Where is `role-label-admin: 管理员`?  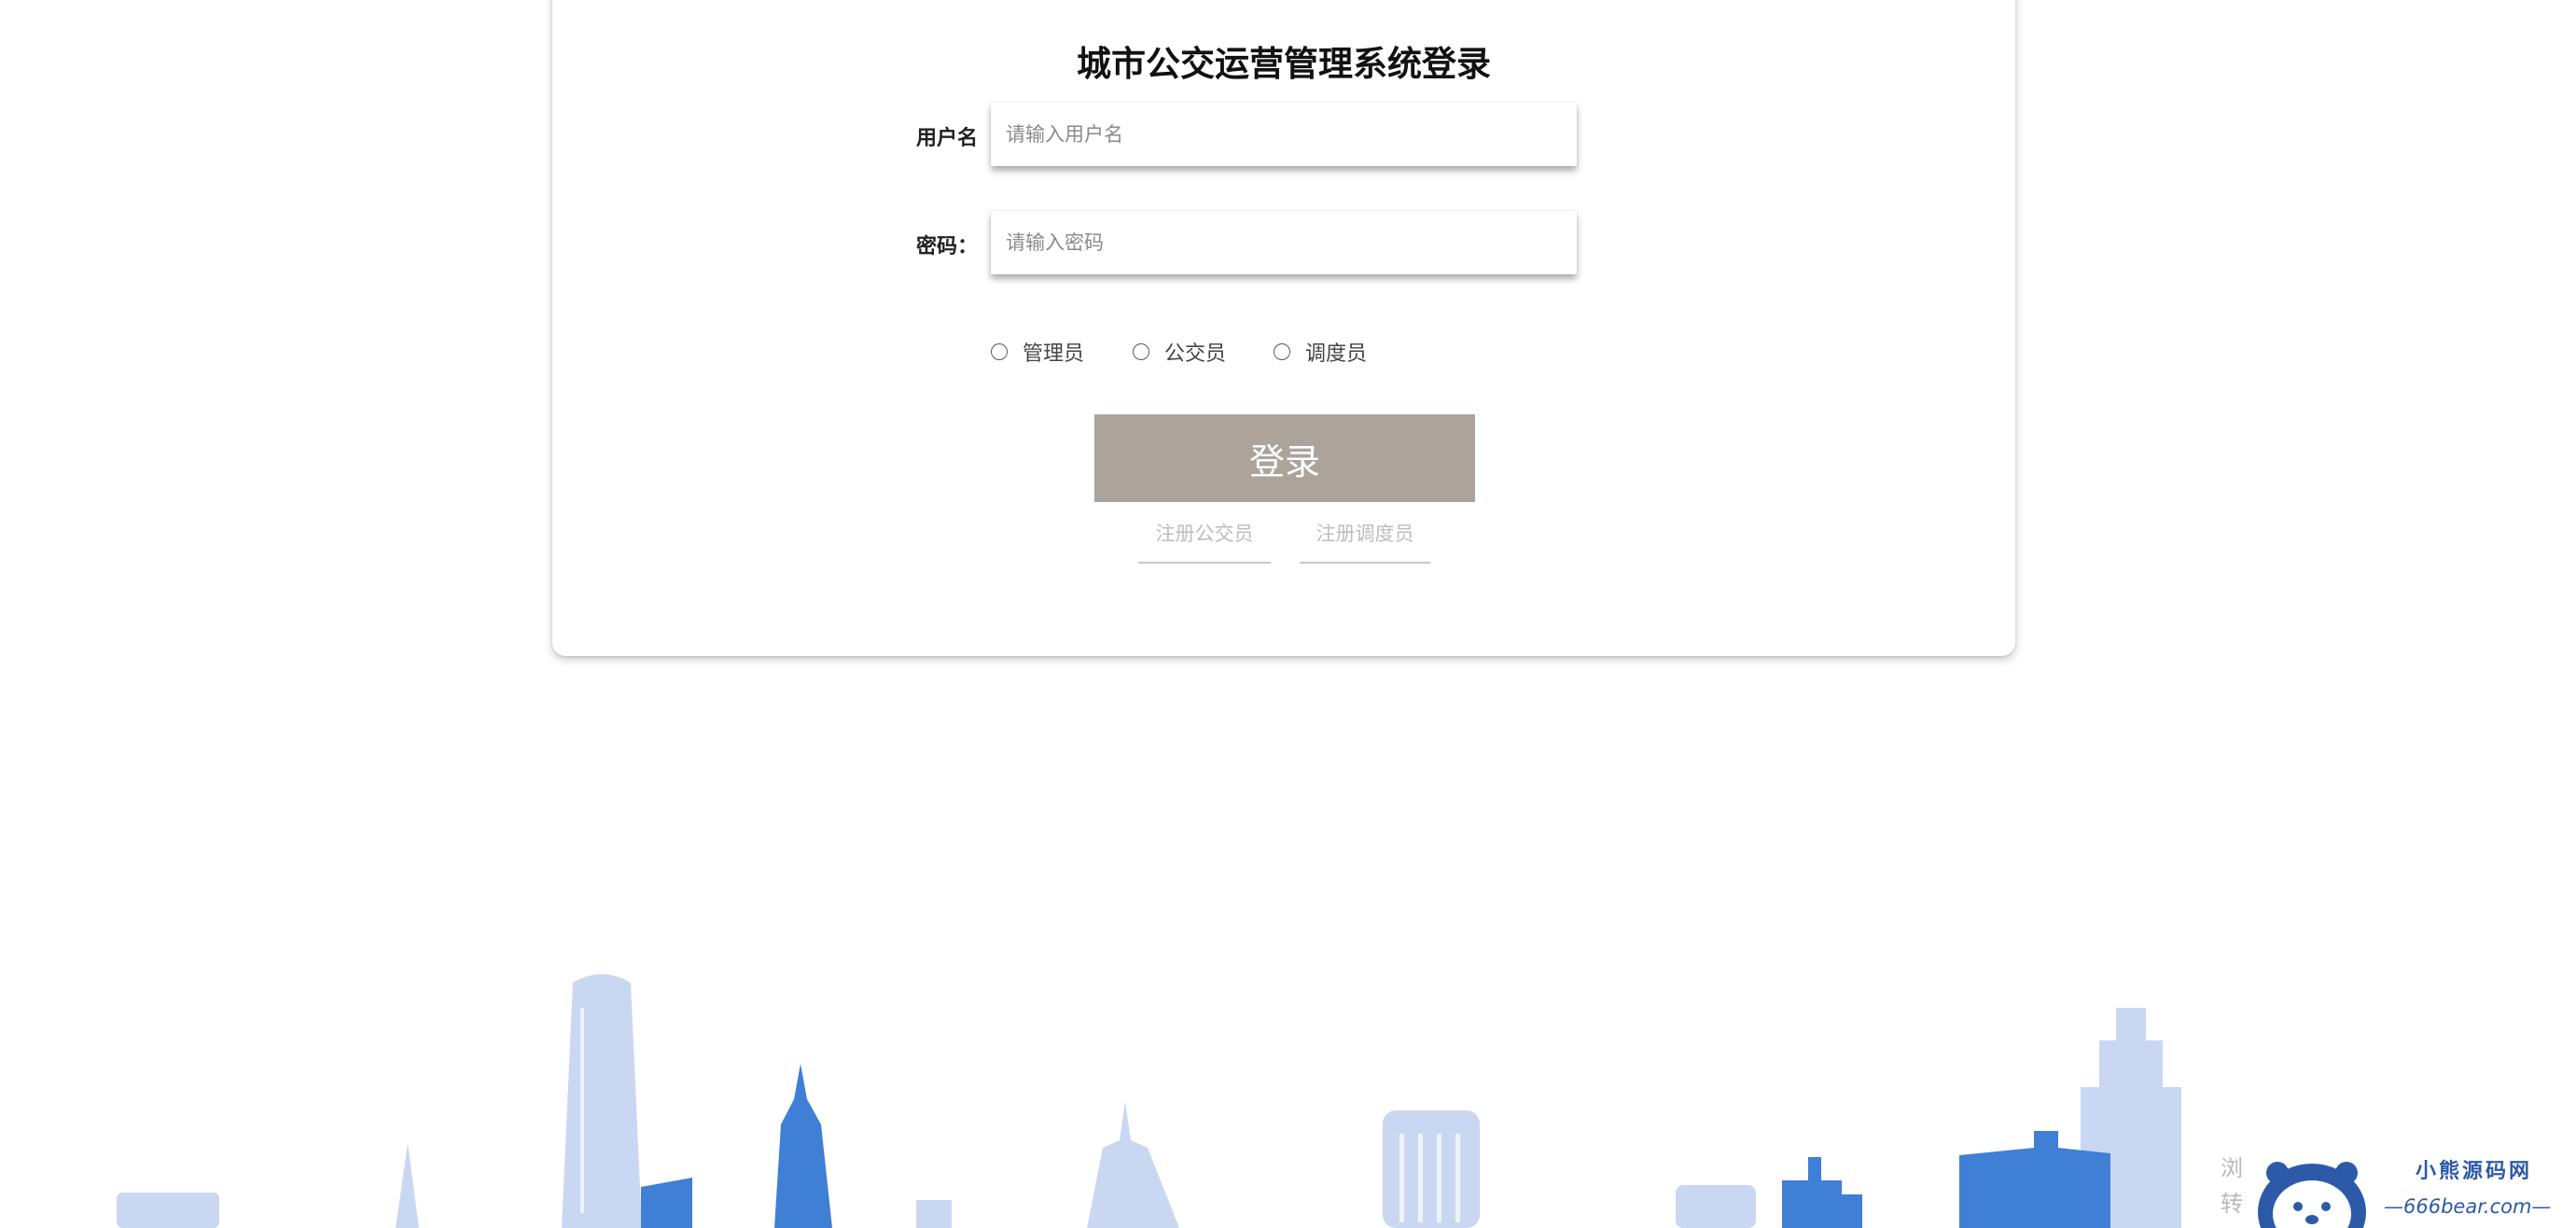
role-label-admin: 管理员 is located at coordinates (1054, 354).